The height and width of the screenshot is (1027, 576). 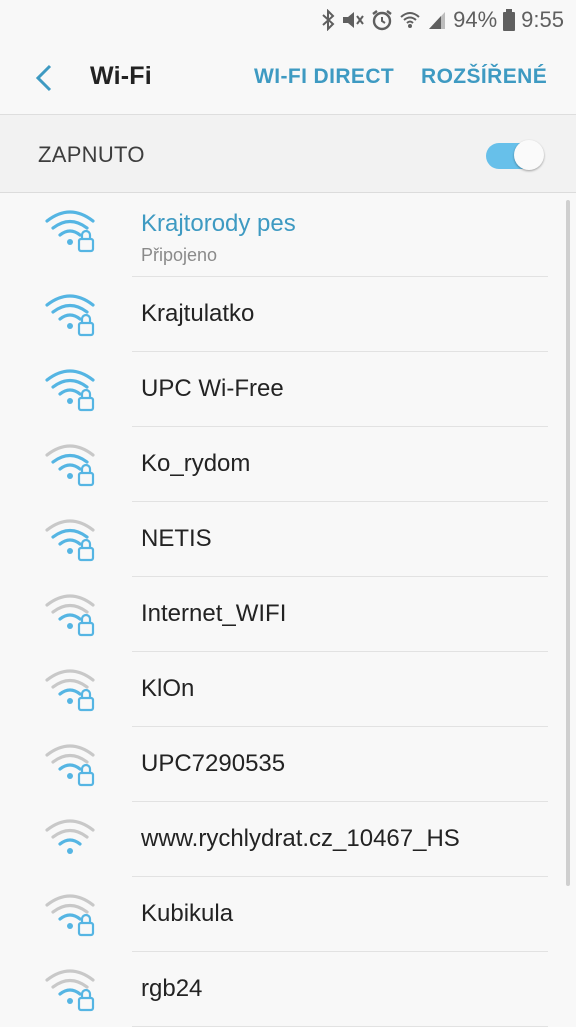 I want to click on network-item: Krajtorody pes Připojeno, so click(x=288, y=235).